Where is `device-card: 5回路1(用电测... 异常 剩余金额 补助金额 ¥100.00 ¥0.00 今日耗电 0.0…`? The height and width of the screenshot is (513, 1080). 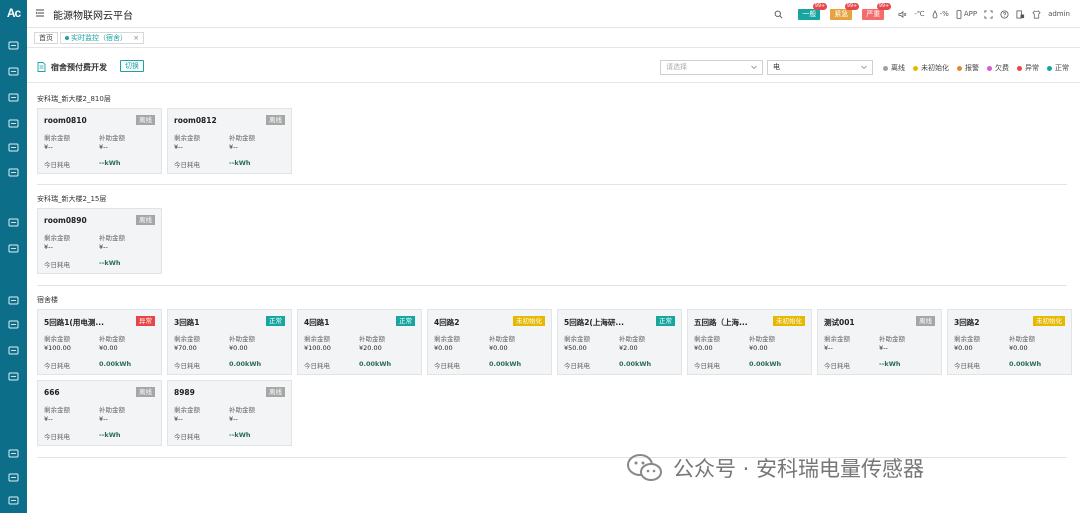
device-card: 5回路1(用电测... 异常 剩余金额 补助金额 ¥100.00 ¥0.00 今日耗电 0.0… is located at coordinates (99, 342).